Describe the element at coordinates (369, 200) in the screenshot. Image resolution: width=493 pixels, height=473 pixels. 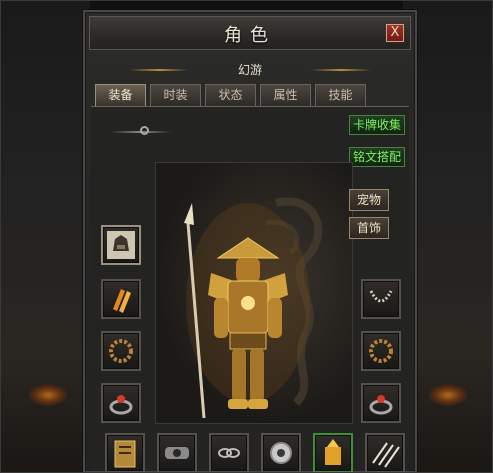
I see `pet-button: 宠物` at that location.